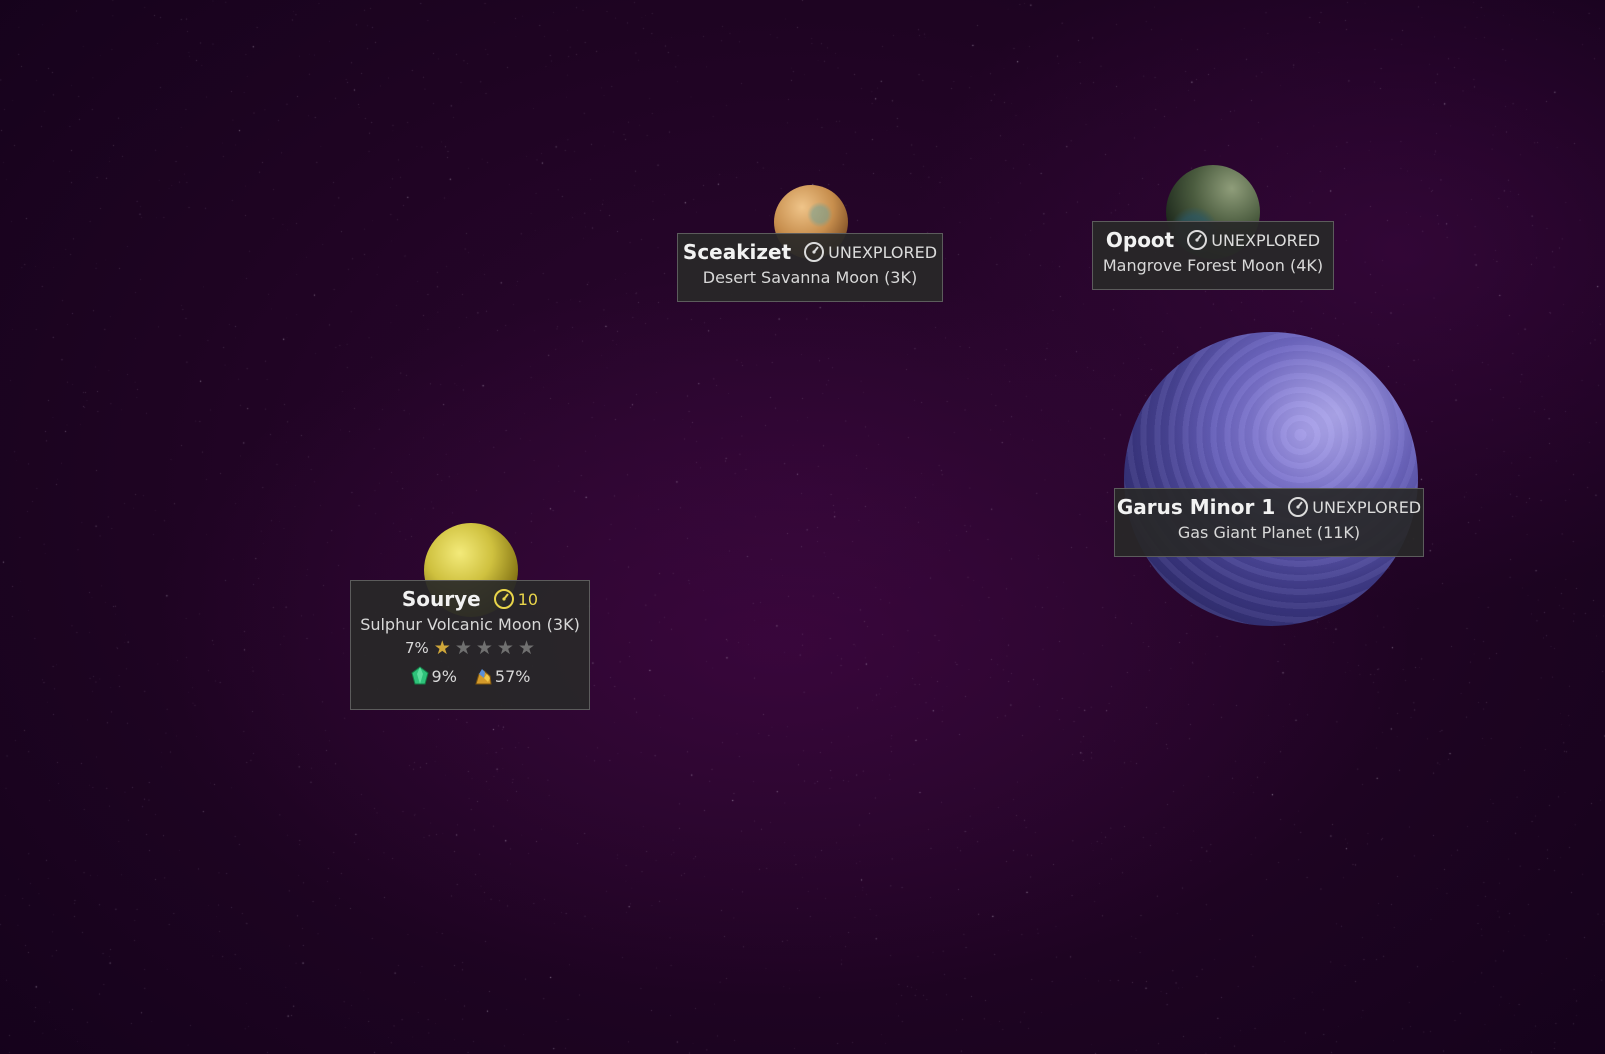 The image size is (1605, 1054). Describe the element at coordinates (1269, 532) in the screenshot. I see `planet-type: Gas Giant Planet (11K)` at that location.